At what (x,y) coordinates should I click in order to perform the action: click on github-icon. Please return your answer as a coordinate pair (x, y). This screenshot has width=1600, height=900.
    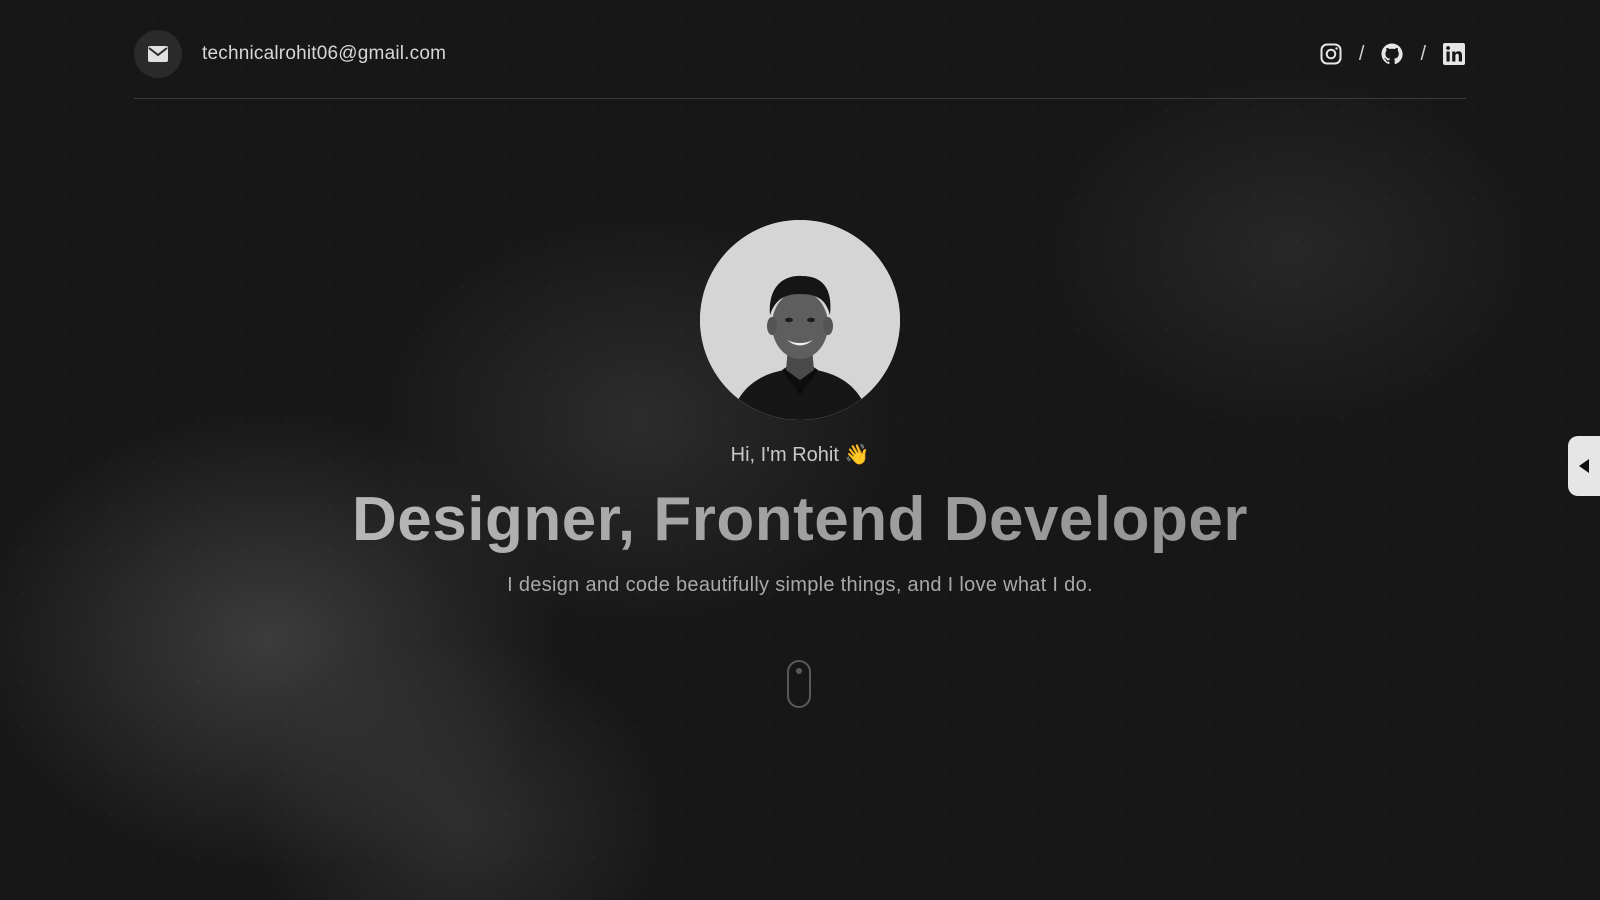
    Looking at the image, I should click on (1392, 54).